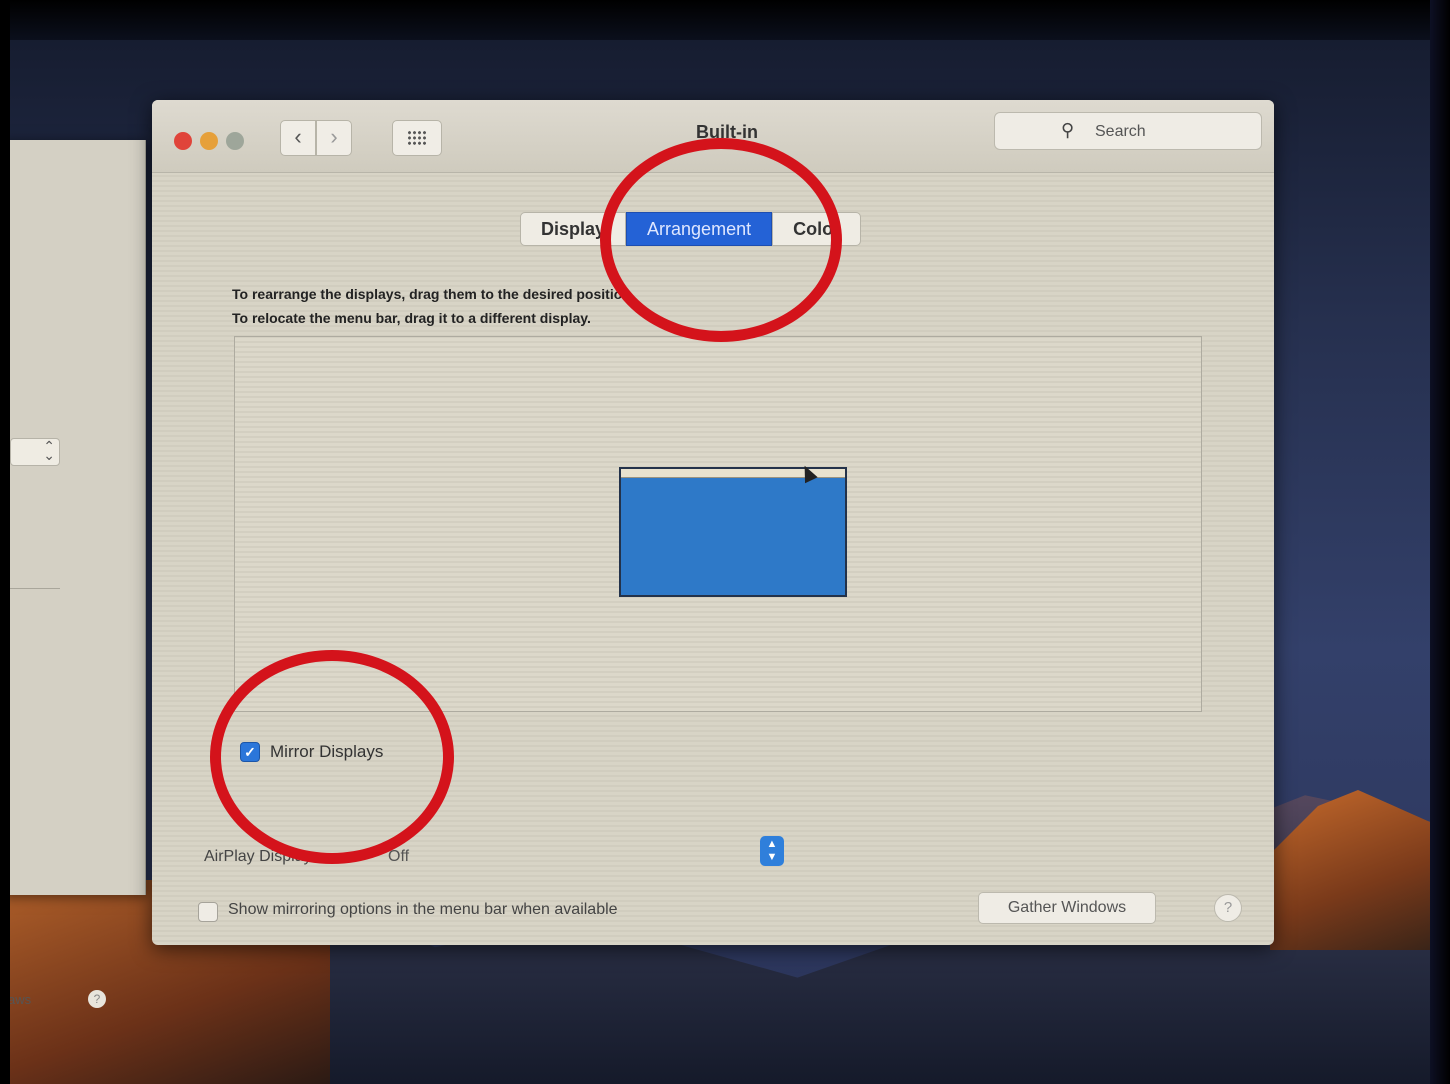 This screenshot has height=1084, width=1450. What do you see at coordinates (1440, 542) in the screenshot?
I see `photo-border-right` at bounding box center [1440, 542].